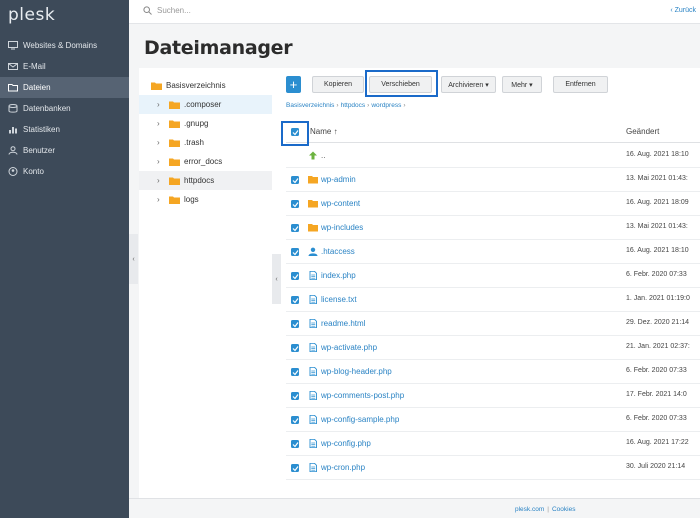 The width and height of the screenshot is (700, 518). I want to click on file-name: wp-activate.php, so click(349, 347).